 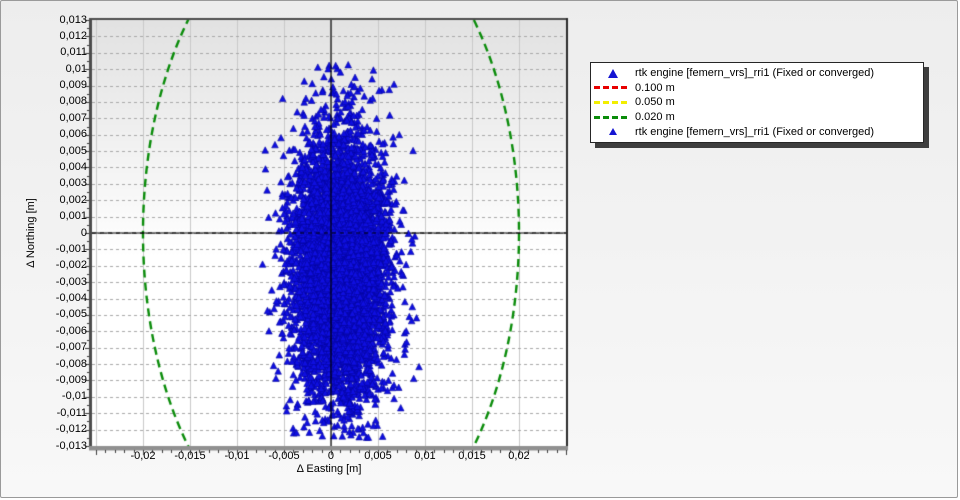 I want to click on y-tick-label: 0,007, so click(x=73, y=117).